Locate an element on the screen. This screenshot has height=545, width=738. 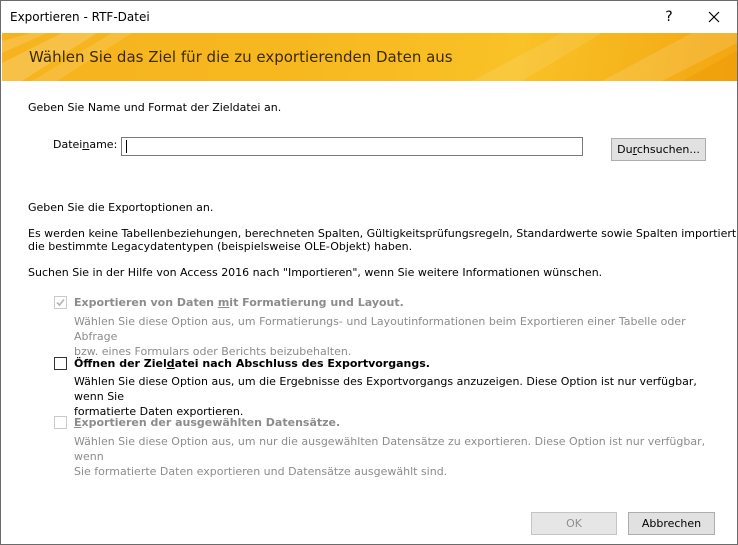
options-intro: Geben Sie die Exportoptionen an. is located at coordinates (121, 207).